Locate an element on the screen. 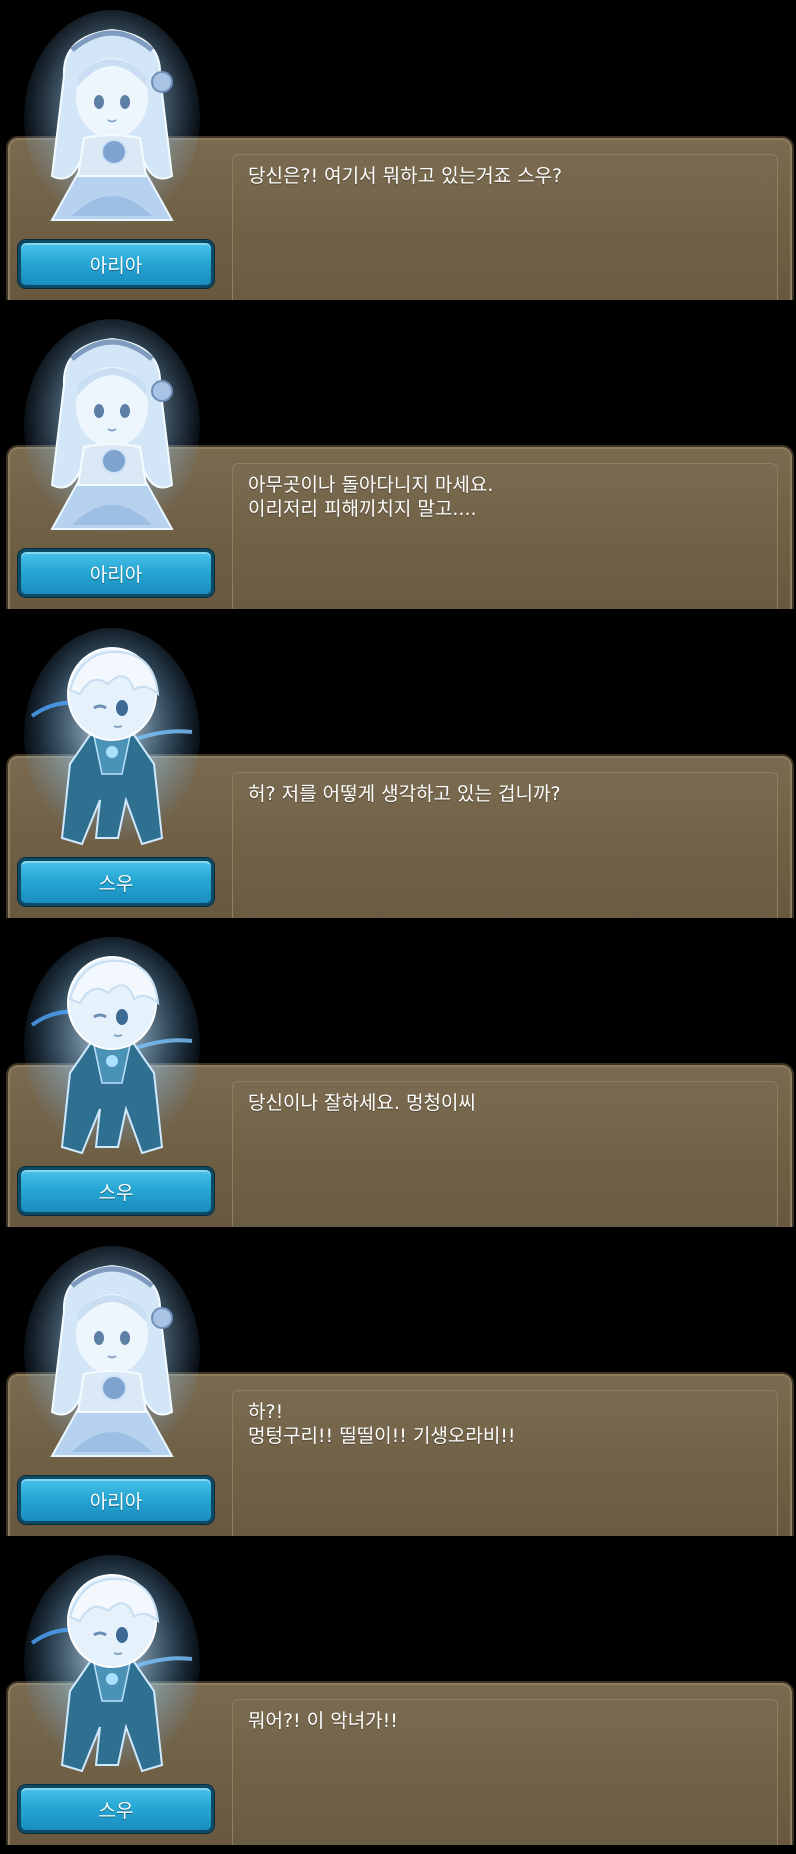 The height and width of the screenshot is (1854, 796). dialogue-text: 당신은?! 여기서 뭐하고 있는거죠 스우? is located at coordinates (405, 176).